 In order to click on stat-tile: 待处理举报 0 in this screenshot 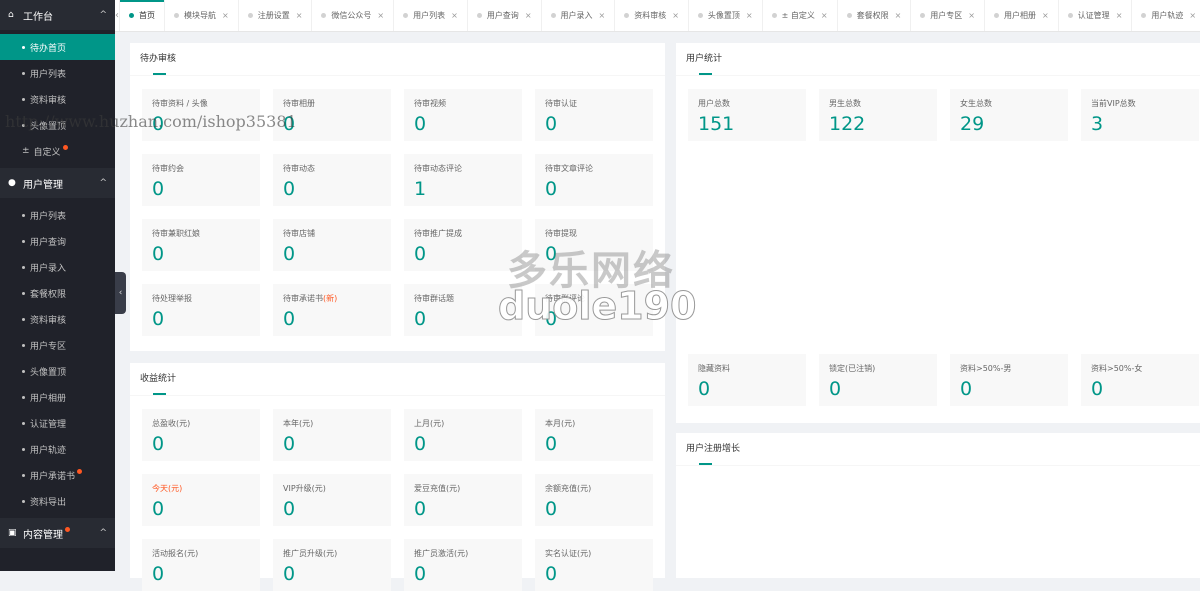, I will do `click(201, 310)`.